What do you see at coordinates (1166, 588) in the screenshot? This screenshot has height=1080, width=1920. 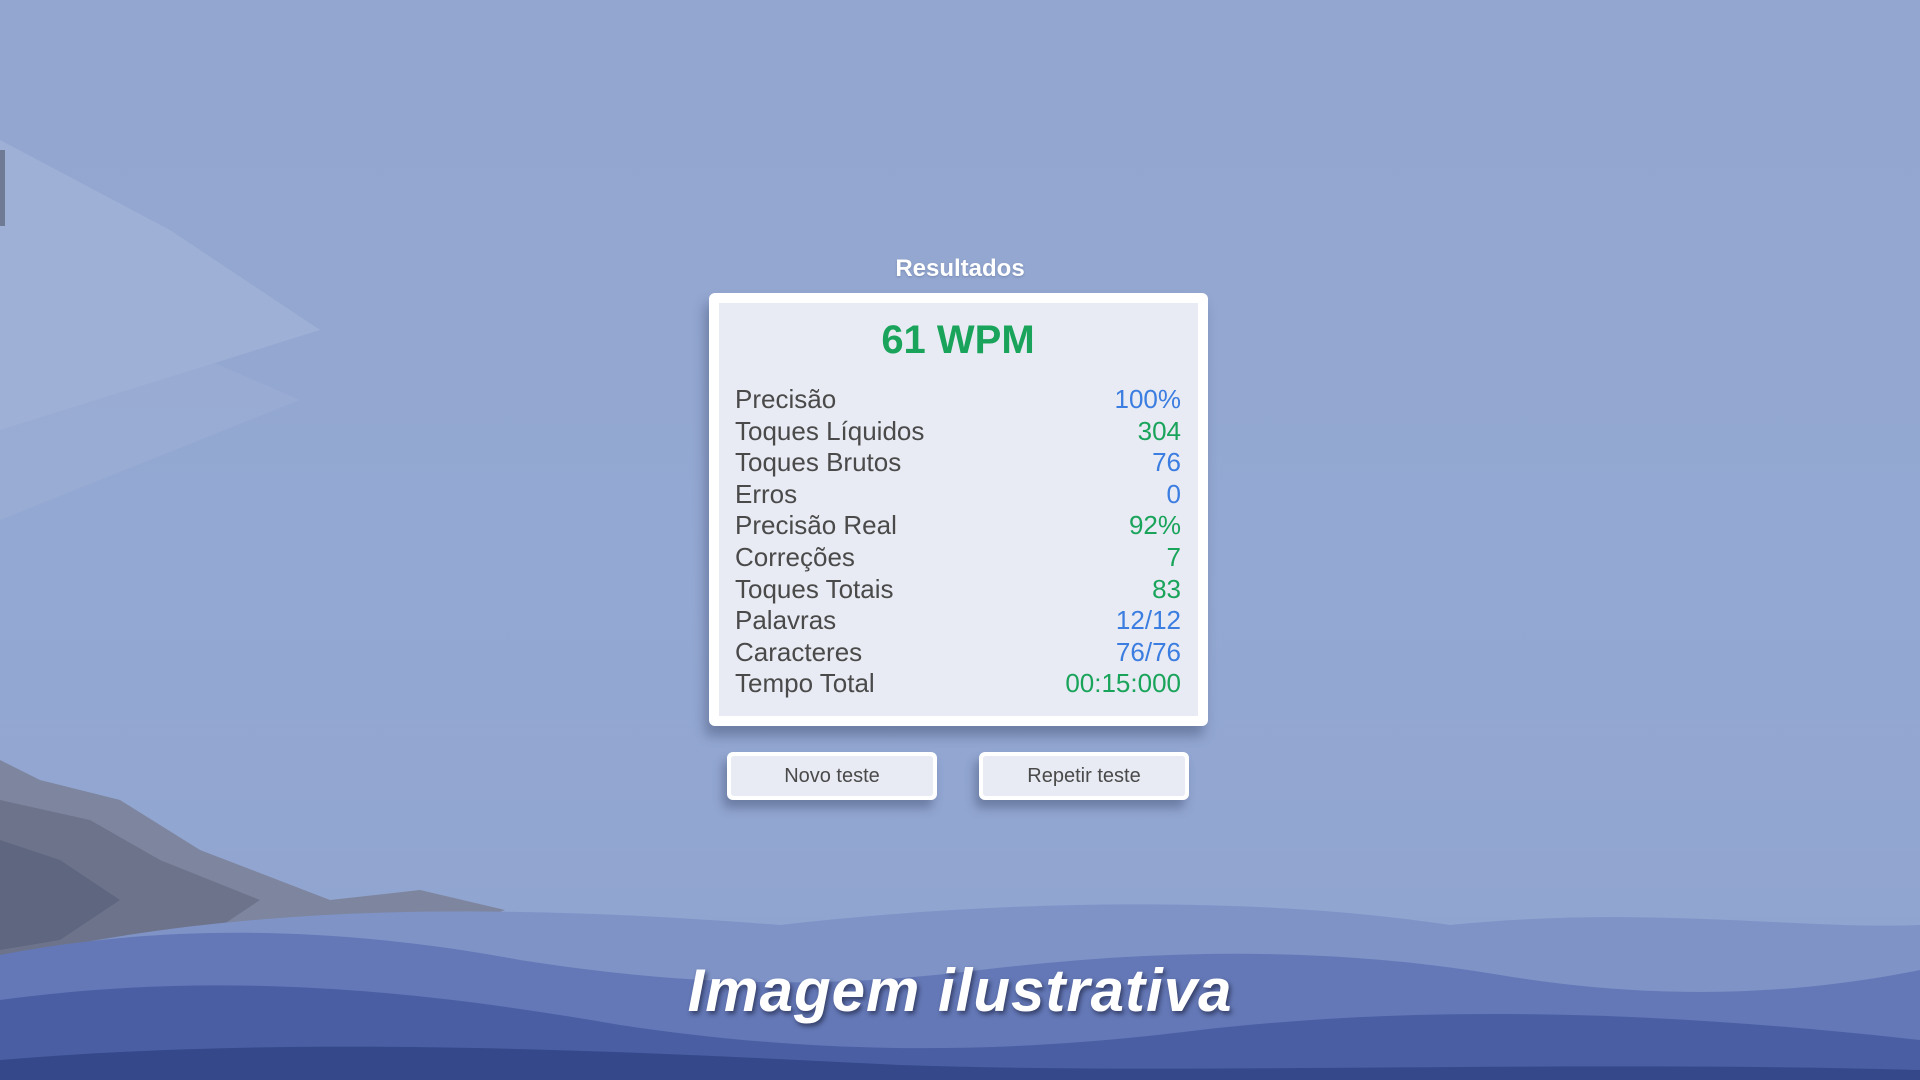 I see `stat-value: 83` at bounding box center [1166, 588].